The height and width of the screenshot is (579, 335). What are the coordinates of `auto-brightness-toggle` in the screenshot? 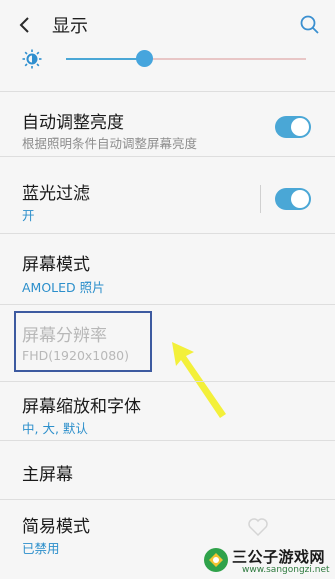 It's located at (293, 127).